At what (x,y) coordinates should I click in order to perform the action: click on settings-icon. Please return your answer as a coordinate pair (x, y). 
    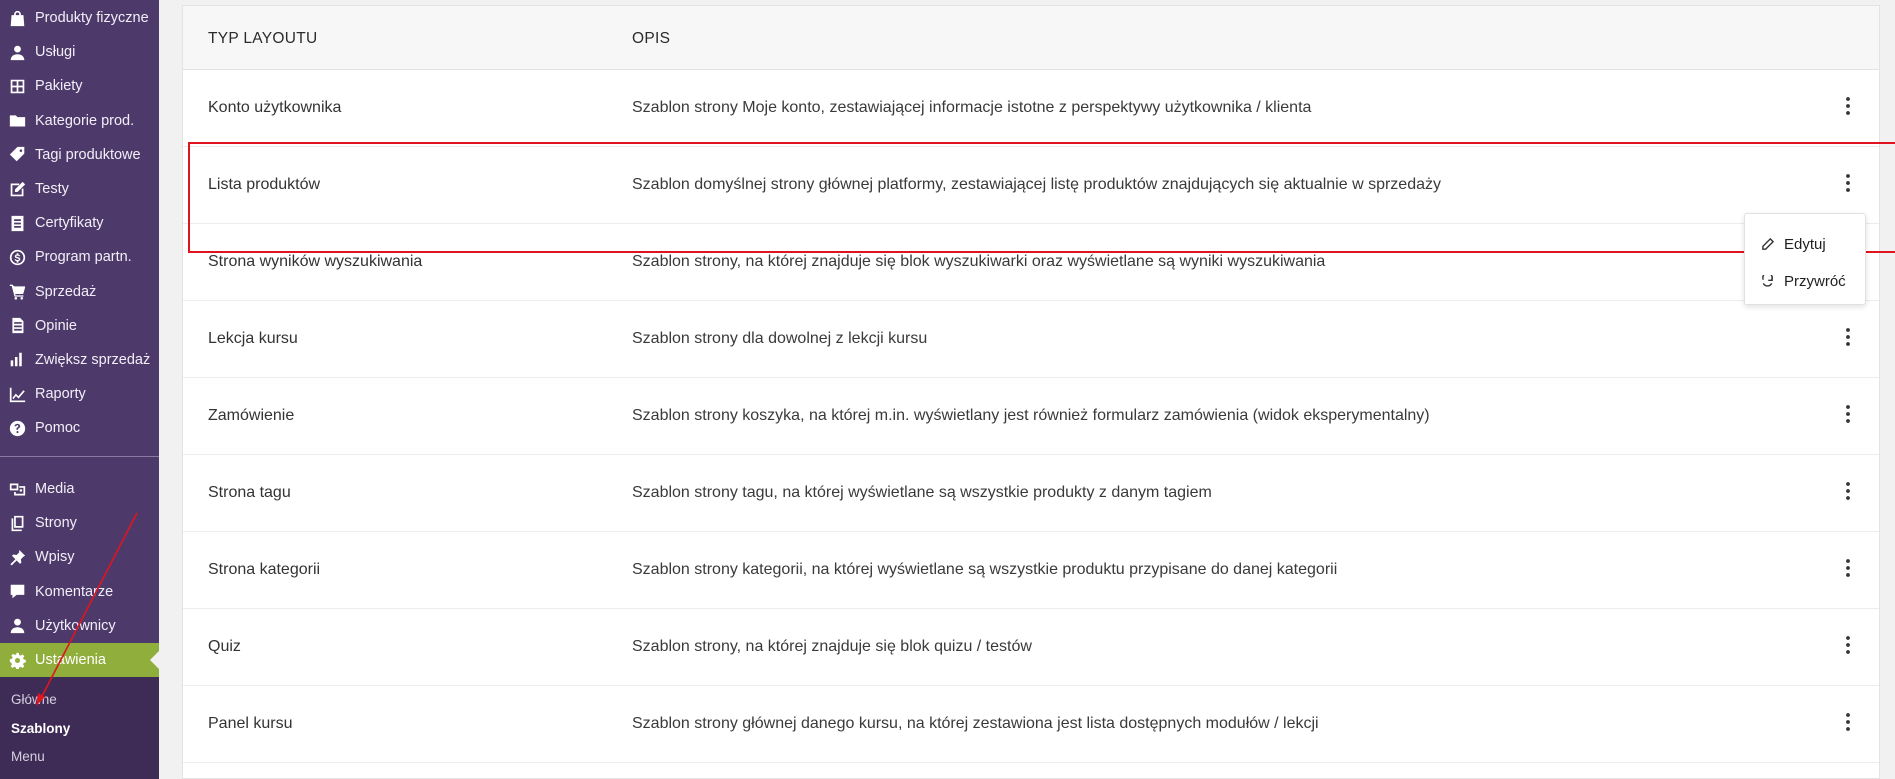
    Looking at the image, I should click on (17, 660).